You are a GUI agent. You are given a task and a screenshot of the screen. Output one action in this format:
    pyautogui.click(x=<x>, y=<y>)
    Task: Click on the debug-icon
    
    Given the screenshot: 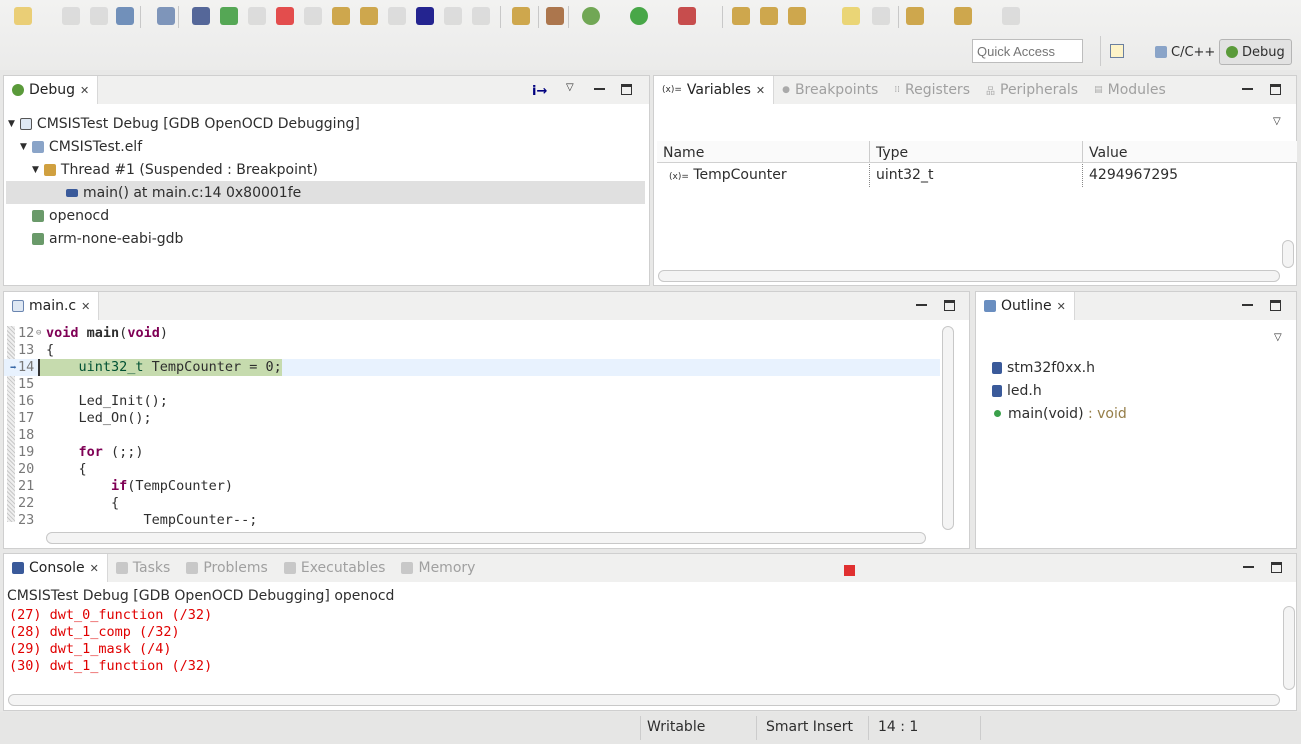 What is the action you would take?
    pyautogui.click(x=591, y=16)
    